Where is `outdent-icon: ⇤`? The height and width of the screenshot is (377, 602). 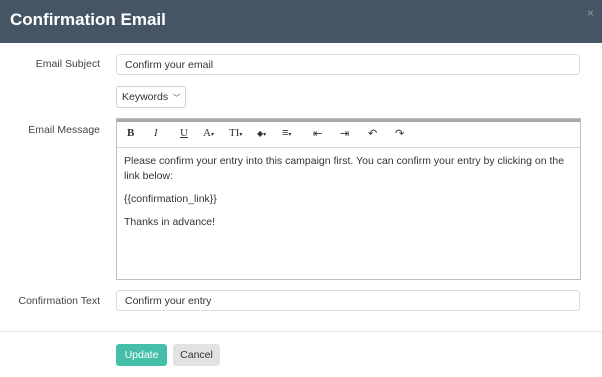
outdent-icon: ⇤ is located at coordinates (317, 133).